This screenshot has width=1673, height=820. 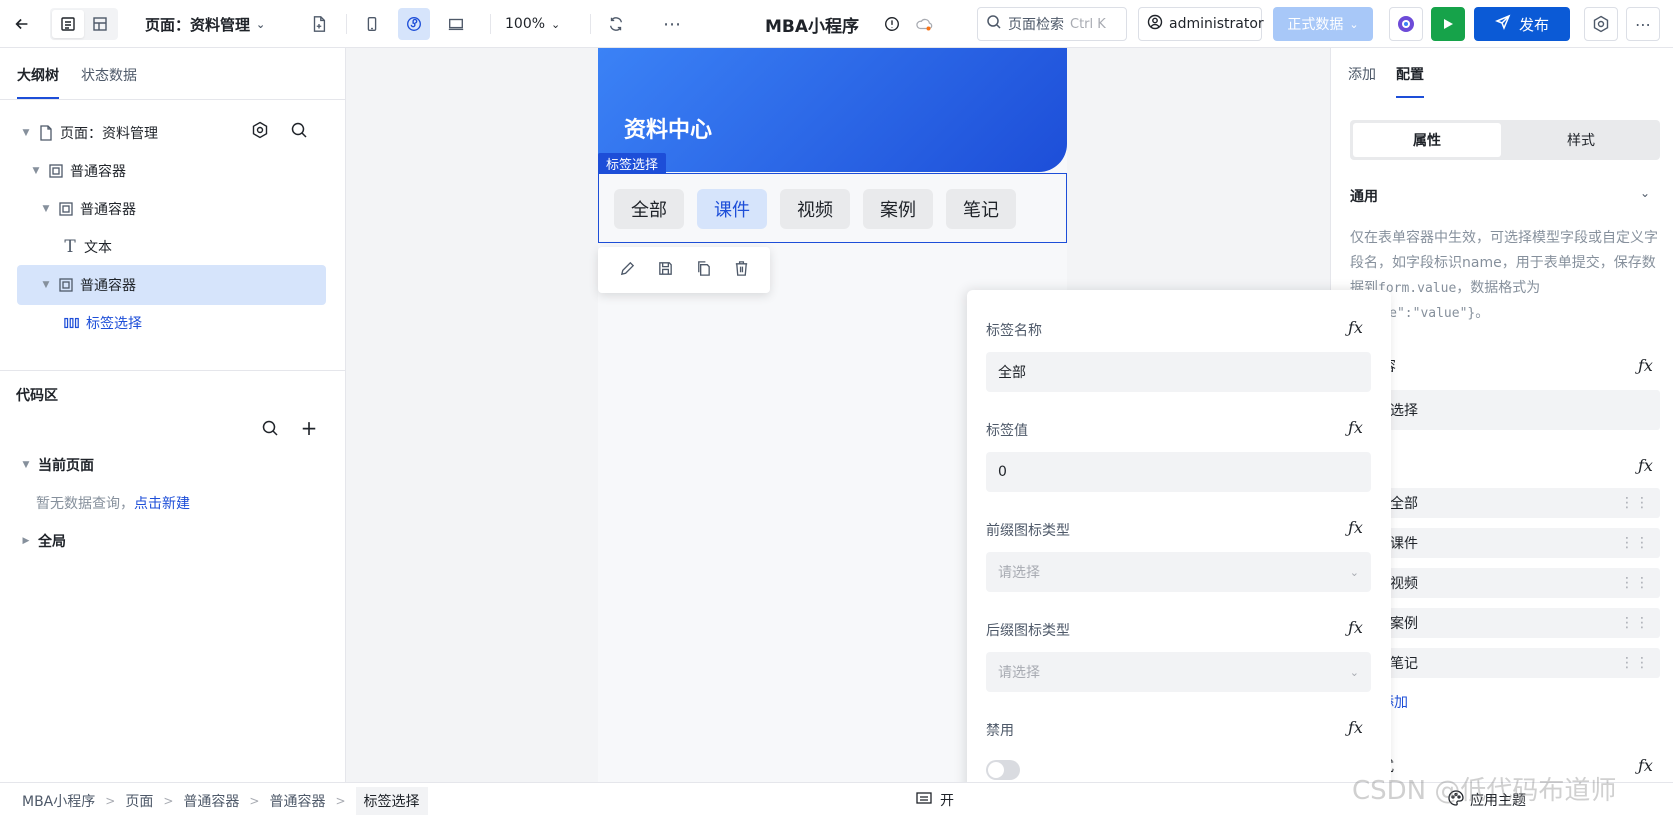 What do you see at coordinates (898, 209) in the screenshot?
I see `chip-case: 案例` at bounding box center [898, 209].